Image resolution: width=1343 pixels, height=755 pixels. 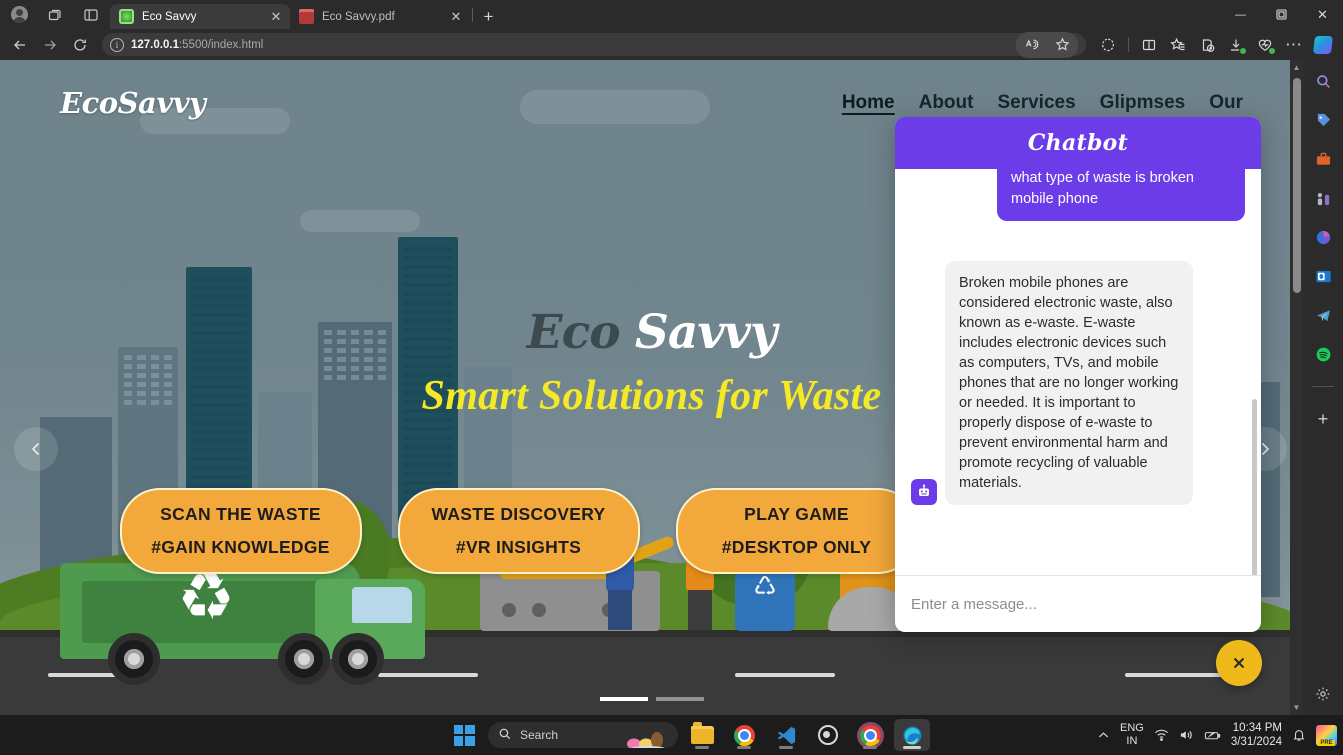 What do you see at coordinates (464, 735) in the screenshot?
I see `windows-start-icon` at bounding box center [464, 735].